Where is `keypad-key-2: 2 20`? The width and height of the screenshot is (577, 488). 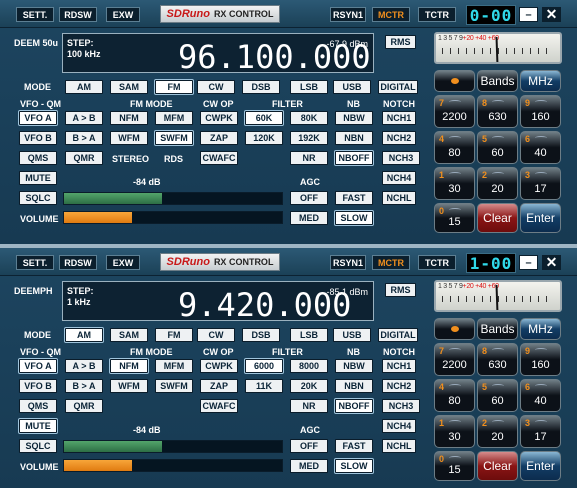
keypad-key-2: 2 20 is located at coordinates (497, 183).